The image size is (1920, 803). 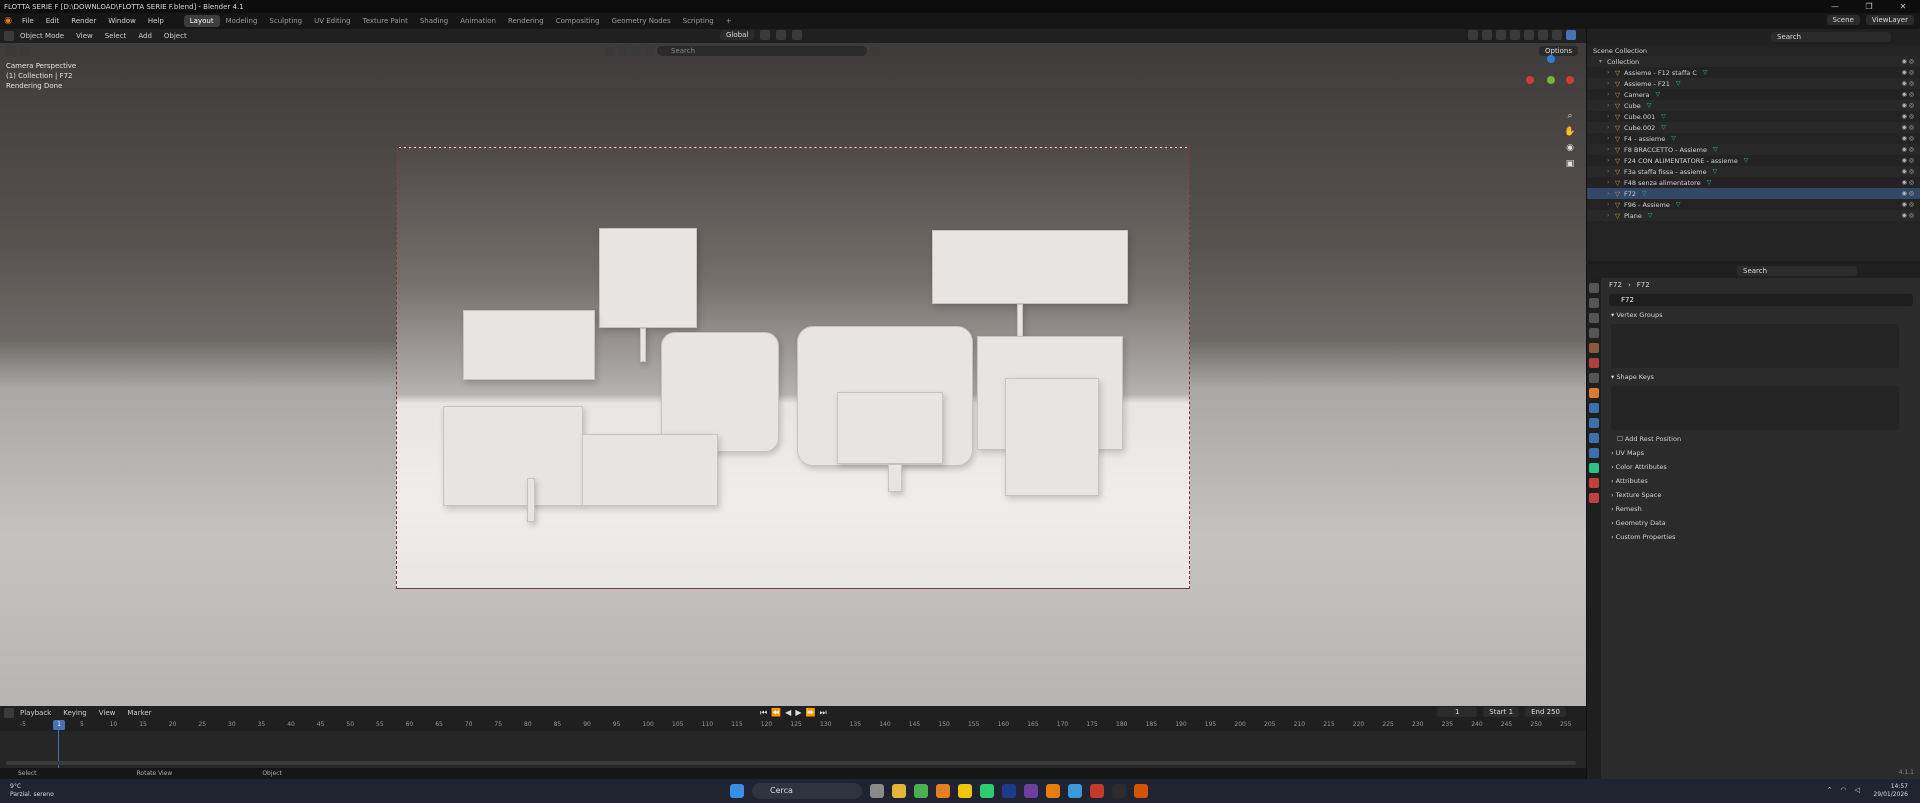 I want to click on camera-view-icon: ◉, so click(x=1570, y=149).